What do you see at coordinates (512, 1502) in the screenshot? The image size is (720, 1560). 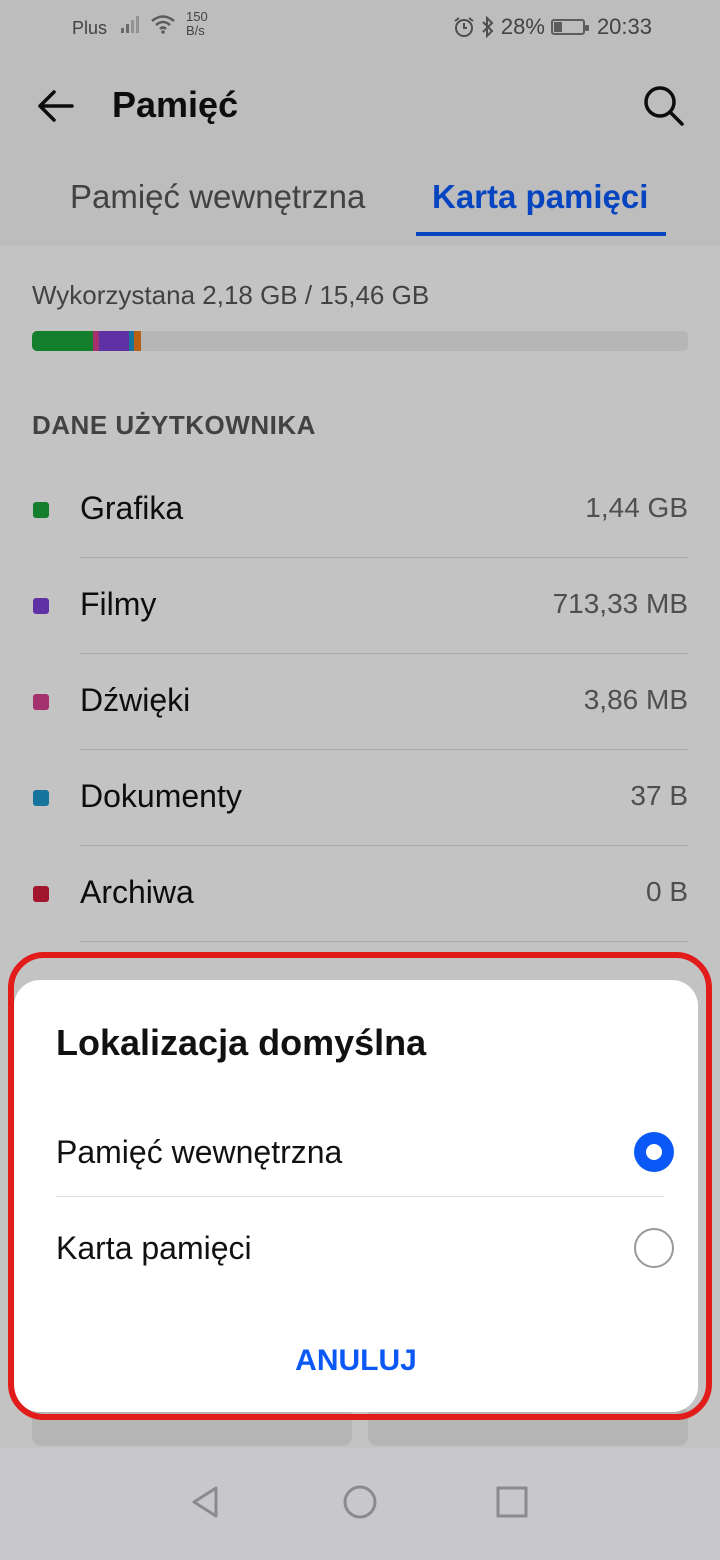 I see `recents-nav-icon` at bounding box center [512, 1502].